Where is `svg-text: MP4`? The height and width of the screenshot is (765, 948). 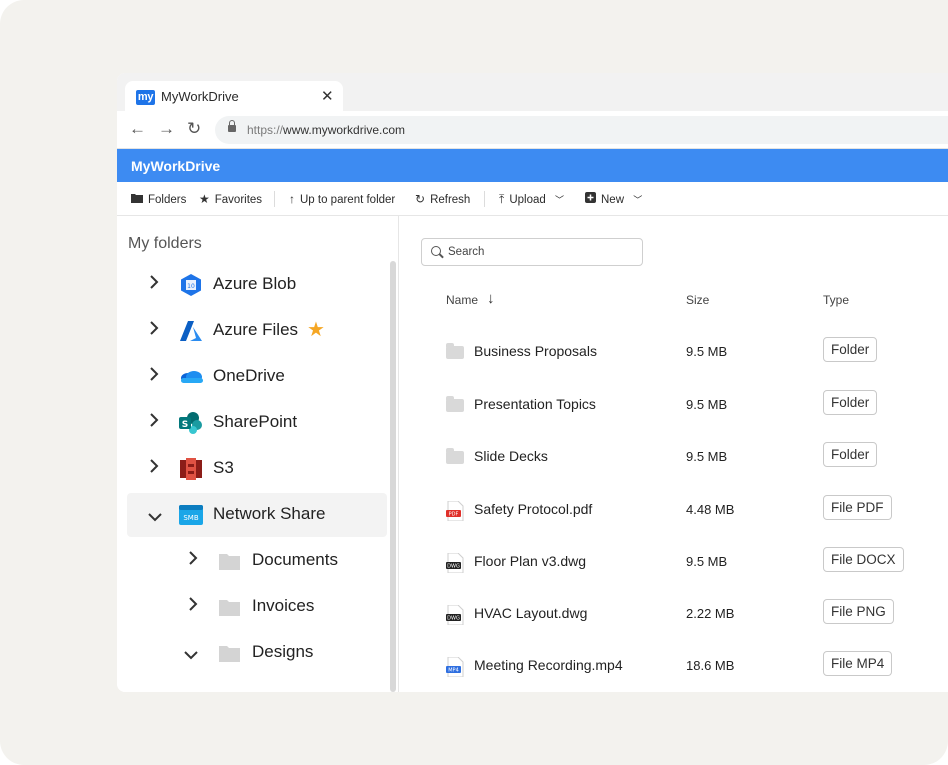 svg-text: MP4 is located at coordinates (453, 671).